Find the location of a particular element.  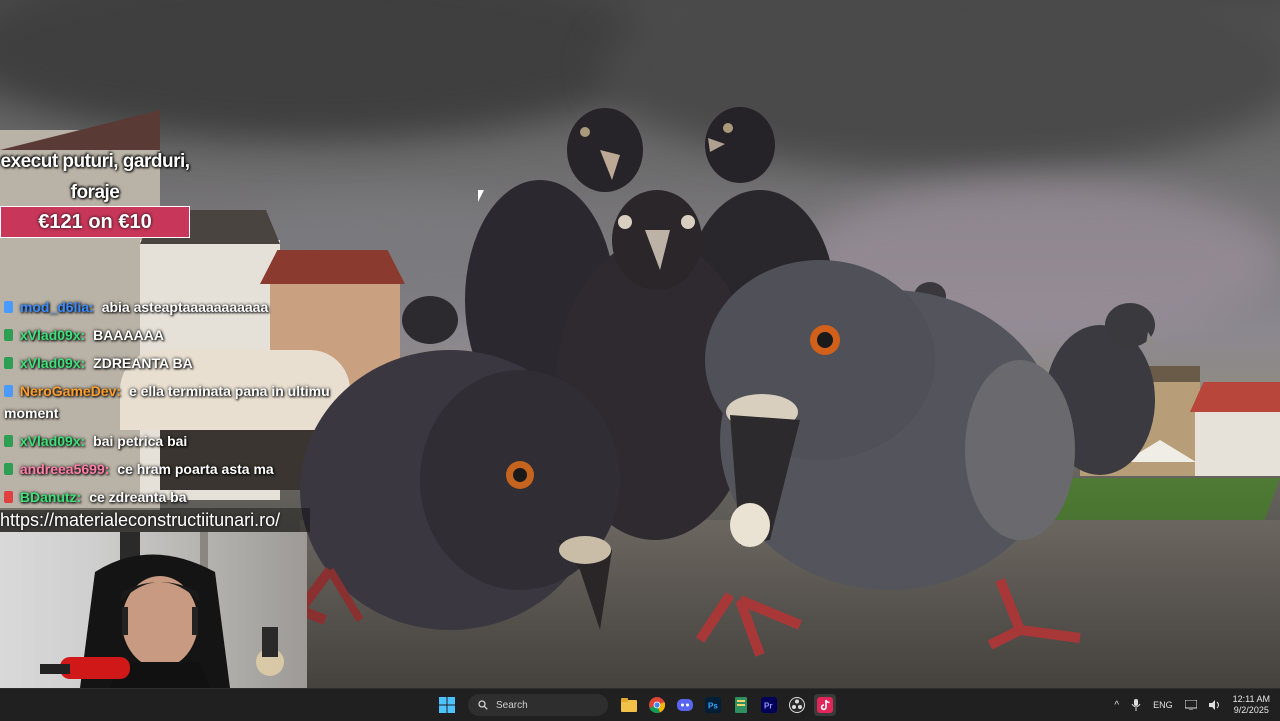

system-tray: ^ ENG 12:11 AM 9/2/2025 is located at coordinates (1192, 705).